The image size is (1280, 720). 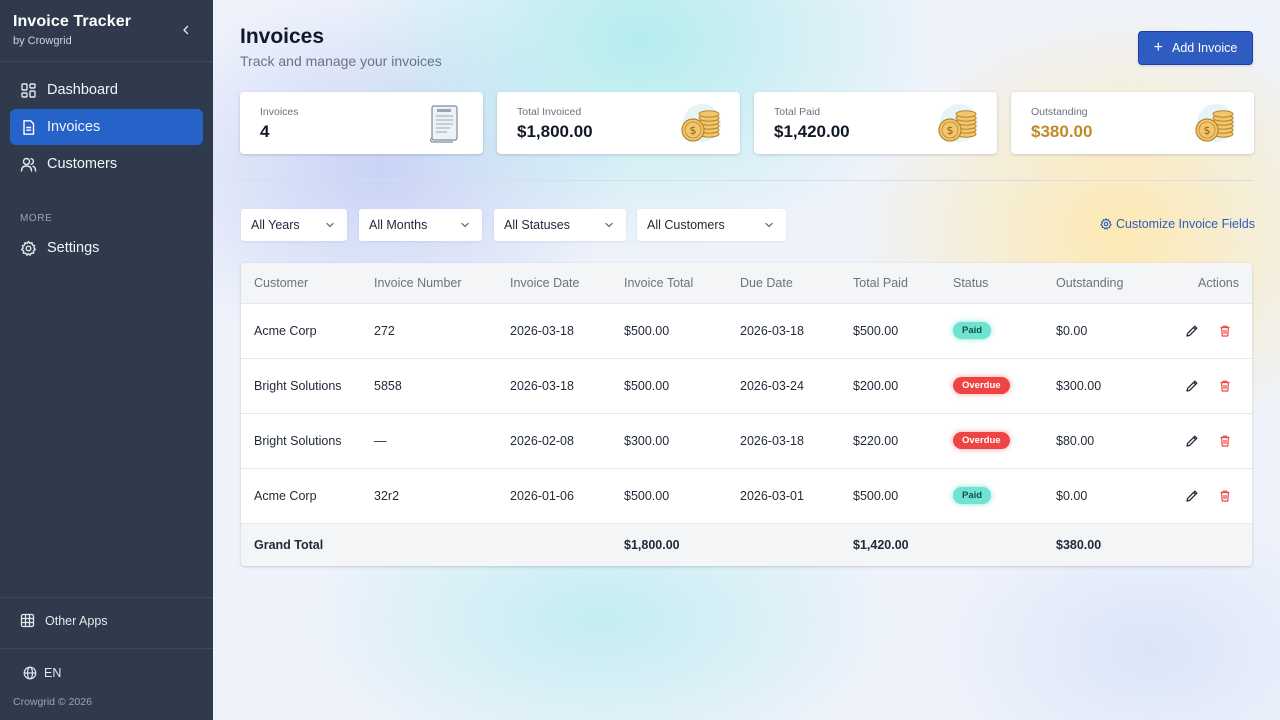 What do you see at coordinates (442, 386) in the screenshot?
I see `cell-invoice-number: 5858` at bounding box center [442, 386].